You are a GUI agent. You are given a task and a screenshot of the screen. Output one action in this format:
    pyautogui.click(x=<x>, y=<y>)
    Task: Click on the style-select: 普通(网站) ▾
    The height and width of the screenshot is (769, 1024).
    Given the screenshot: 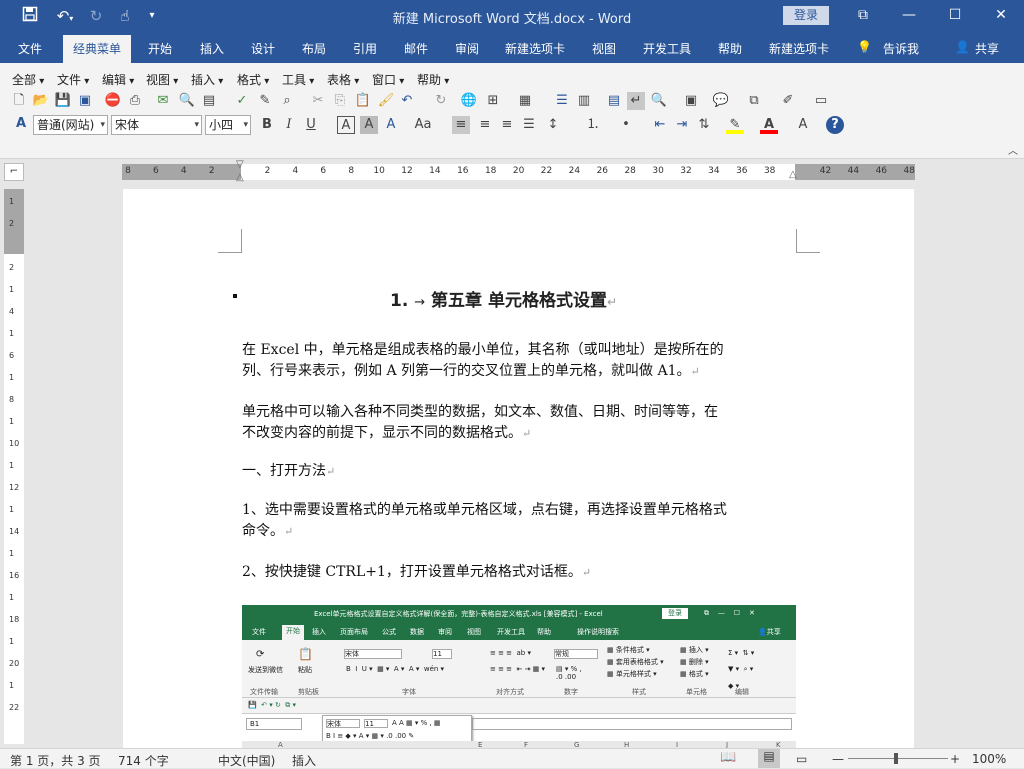 What is the action you would take?
    pyautogui.click(x=70, y=125)
    